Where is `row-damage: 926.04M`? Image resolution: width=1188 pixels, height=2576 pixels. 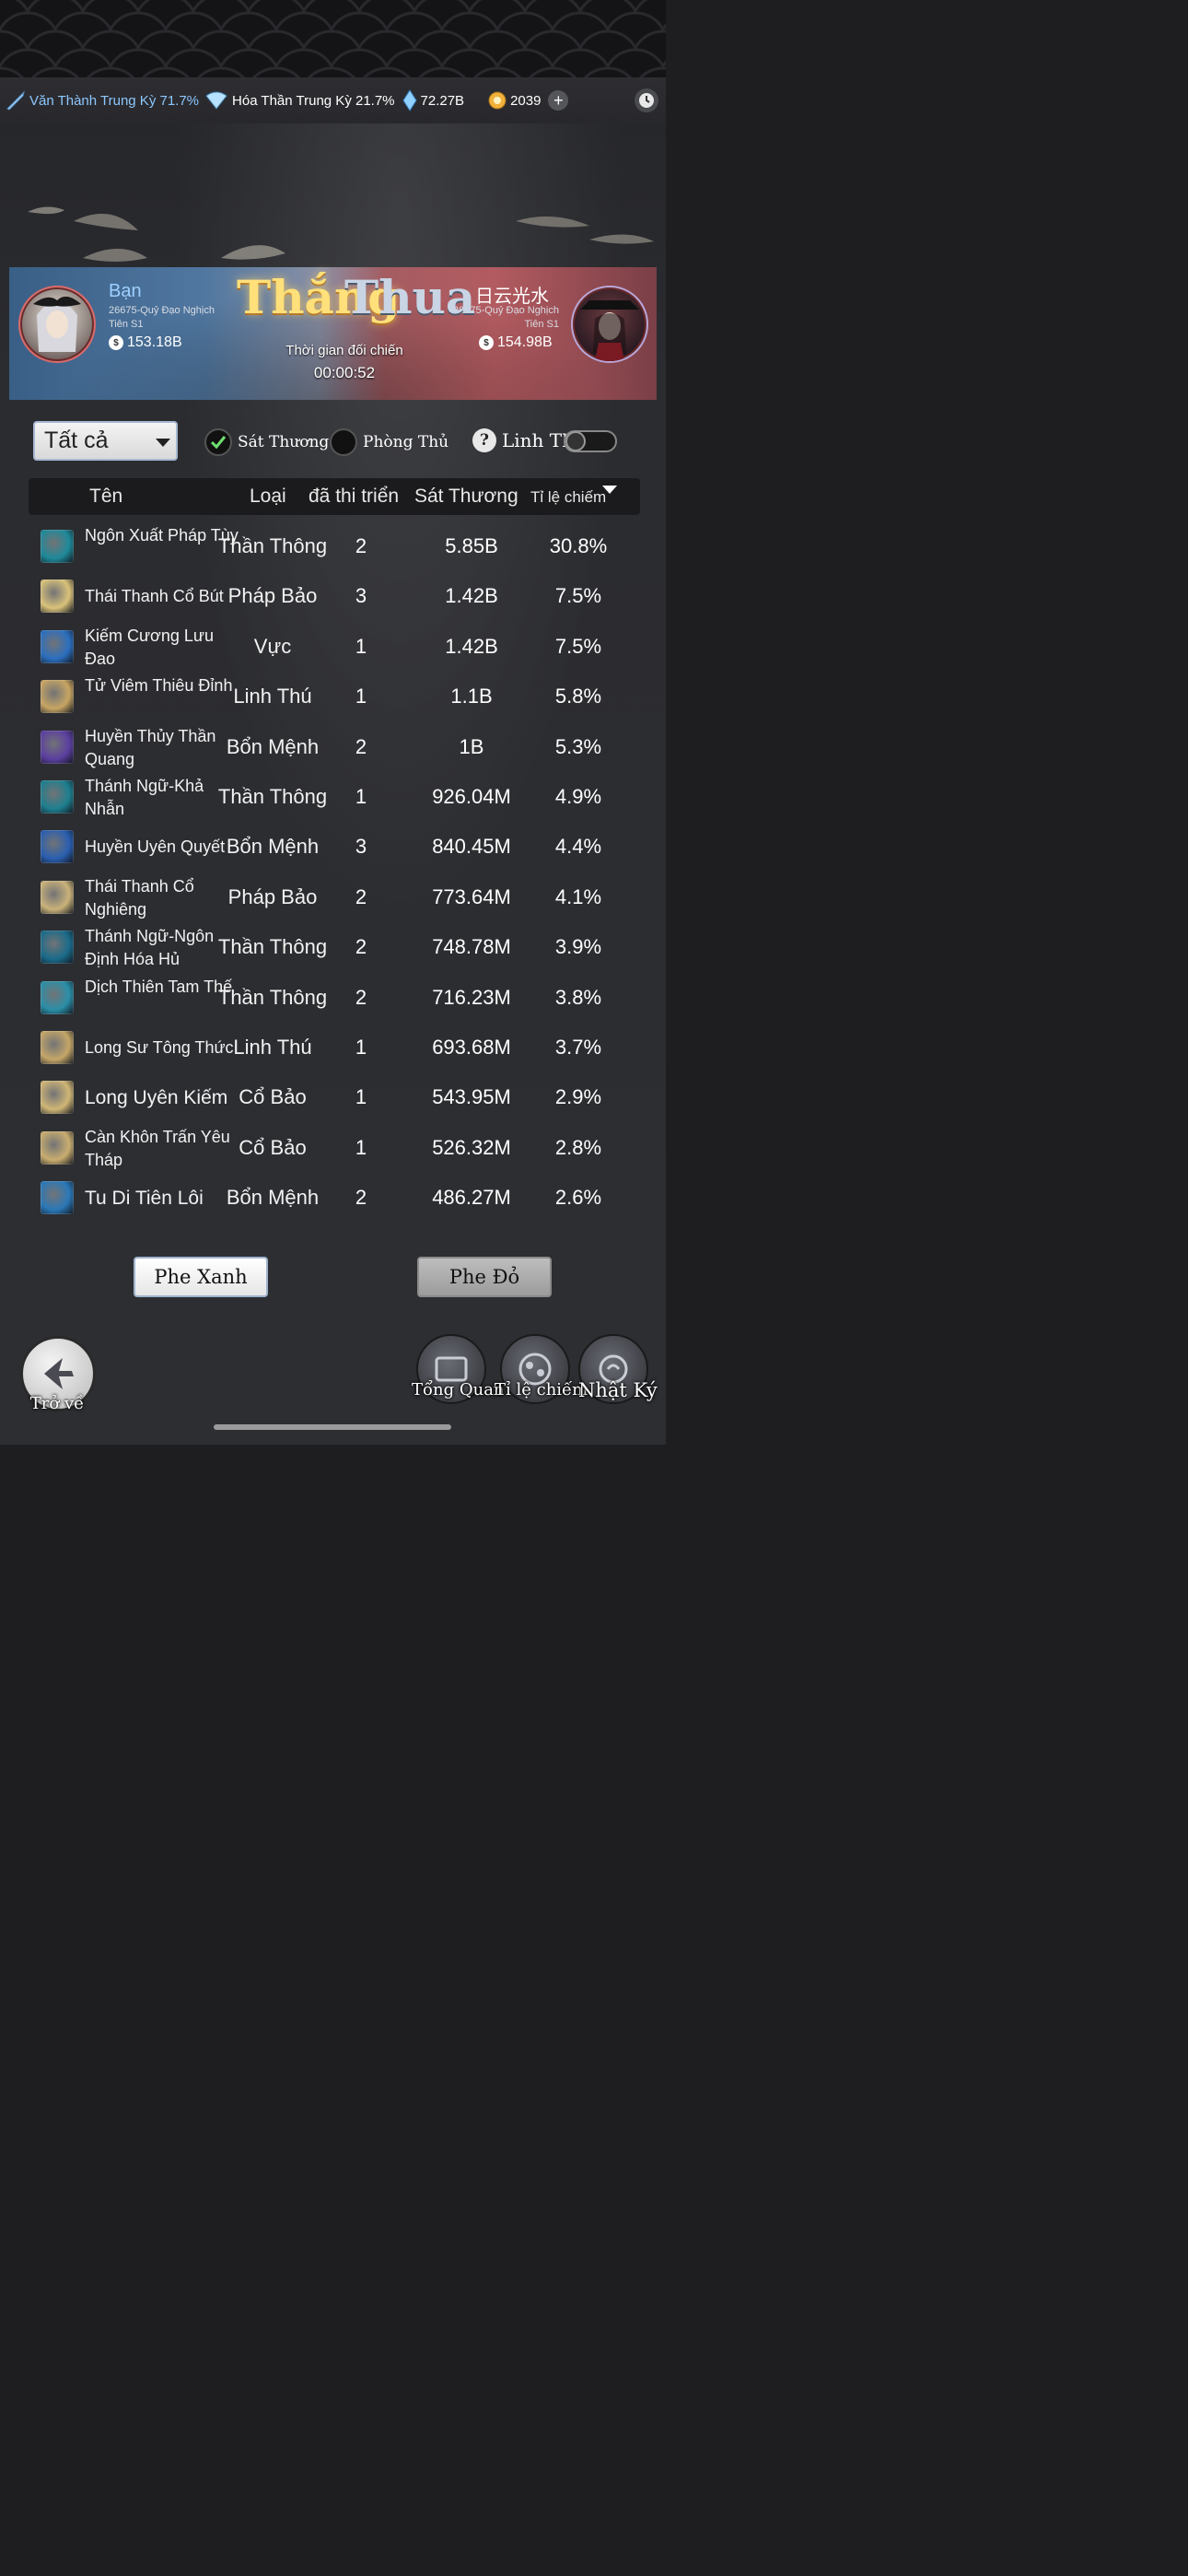 row-damage: 926.04M is located at coordinates (471, 796).